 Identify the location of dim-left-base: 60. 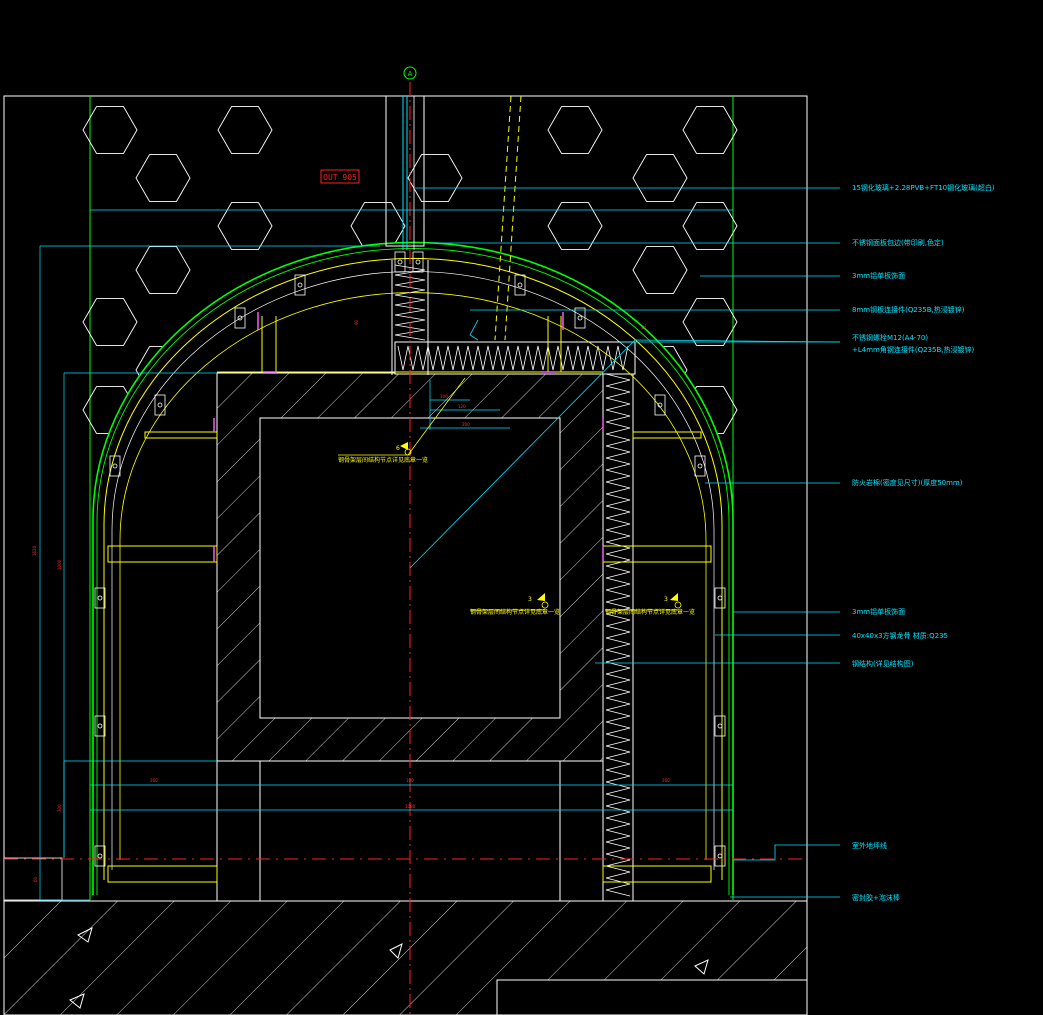
(35, 879).